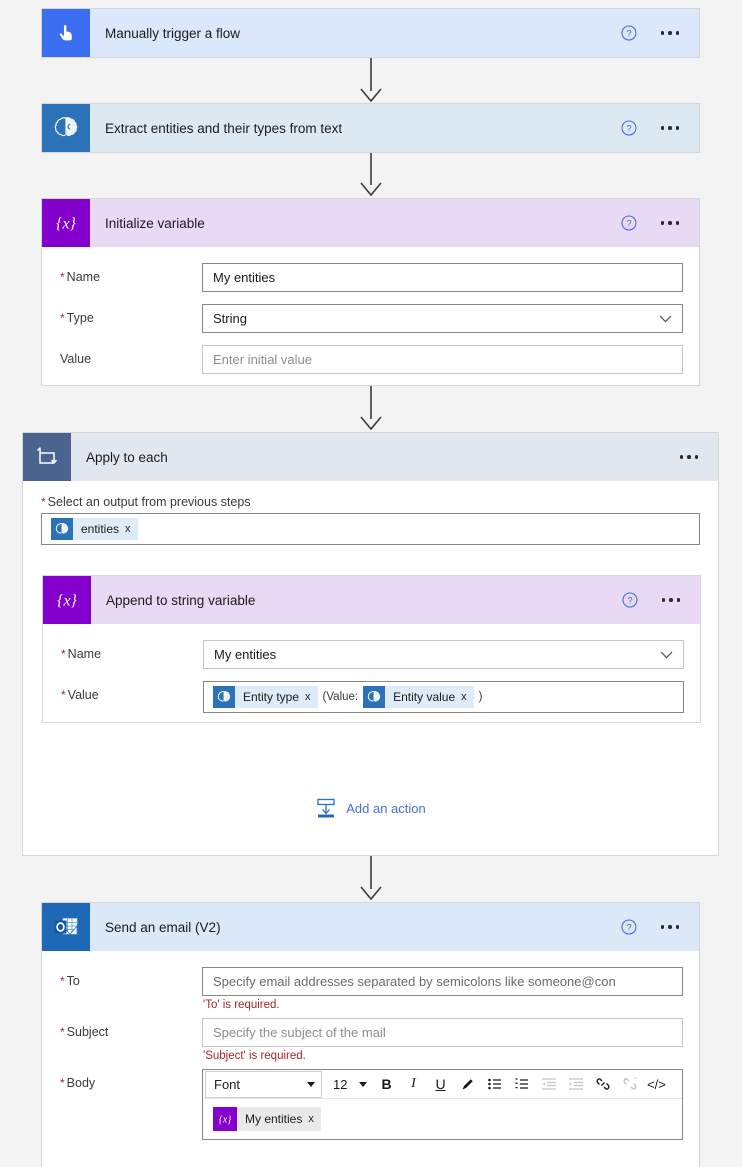  What do you see at coordinates (155, 223) in the screenshot?
I see `card-title: Initialize variable` at bounding box center [155, 223].